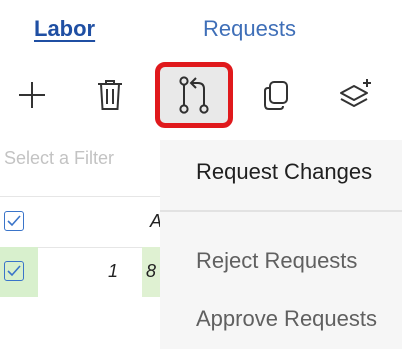 The width and height of the screenshot is (402, 349). Describe the element at coordinates (151, 271) in the screenshot. I see `row-cell-value: 8` at that location.